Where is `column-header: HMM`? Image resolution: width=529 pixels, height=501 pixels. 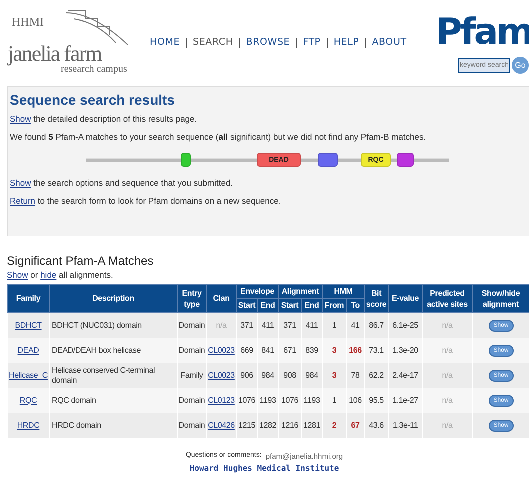
column-header: HMM is located at coordinates (343, 291).